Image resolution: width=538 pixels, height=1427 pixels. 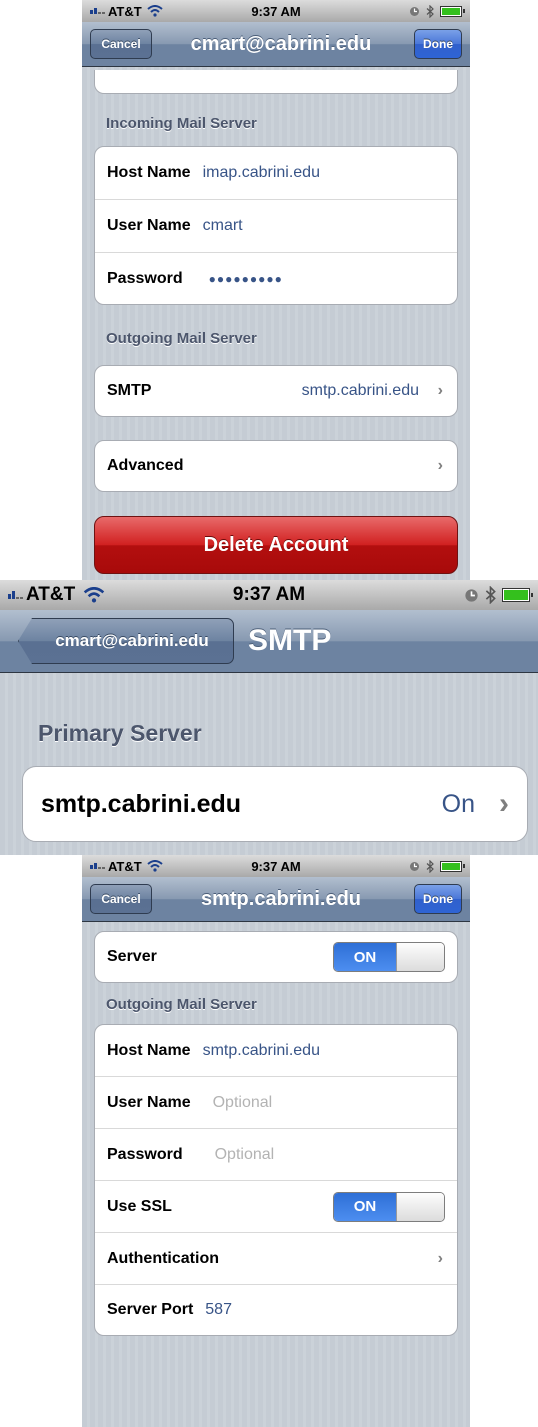 What do you see at coordinates (132, 956) in the screenshot?
I see `server-label: Server` at bounding box center [132, 956].